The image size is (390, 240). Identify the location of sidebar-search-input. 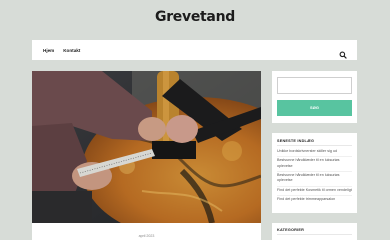
(314, 85).